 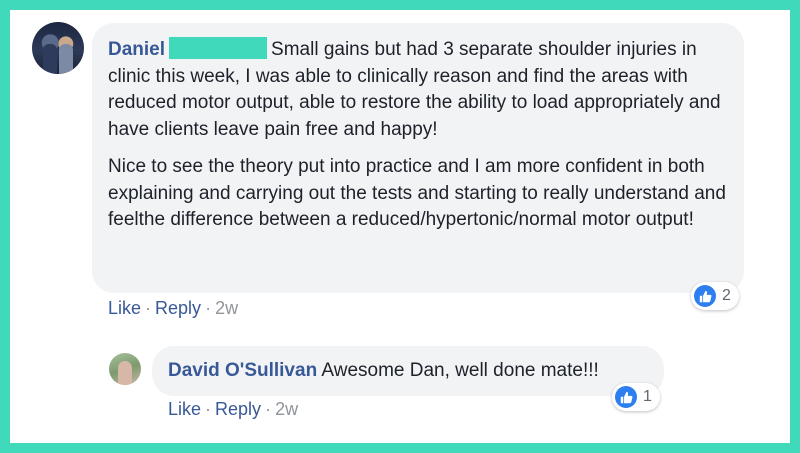 I want to click on reaction-count: 1, so click(x=647, y=396).